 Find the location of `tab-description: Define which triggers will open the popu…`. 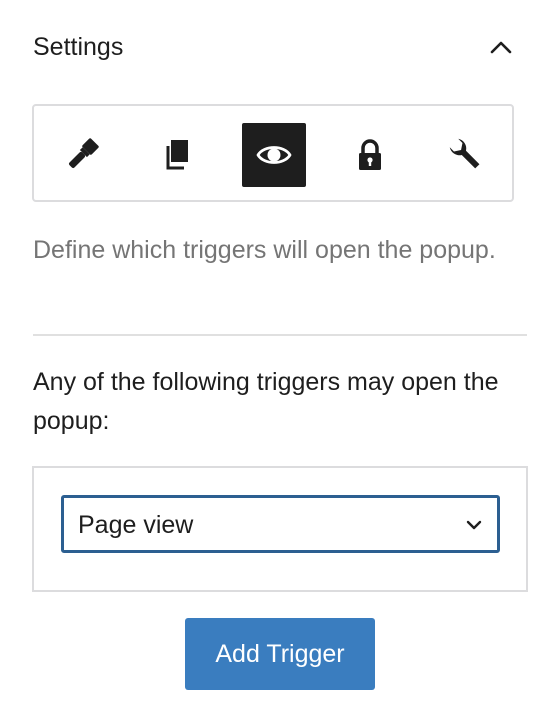

tab-description: Define which triggers will open the popu… is located at coordinates (264, 250).